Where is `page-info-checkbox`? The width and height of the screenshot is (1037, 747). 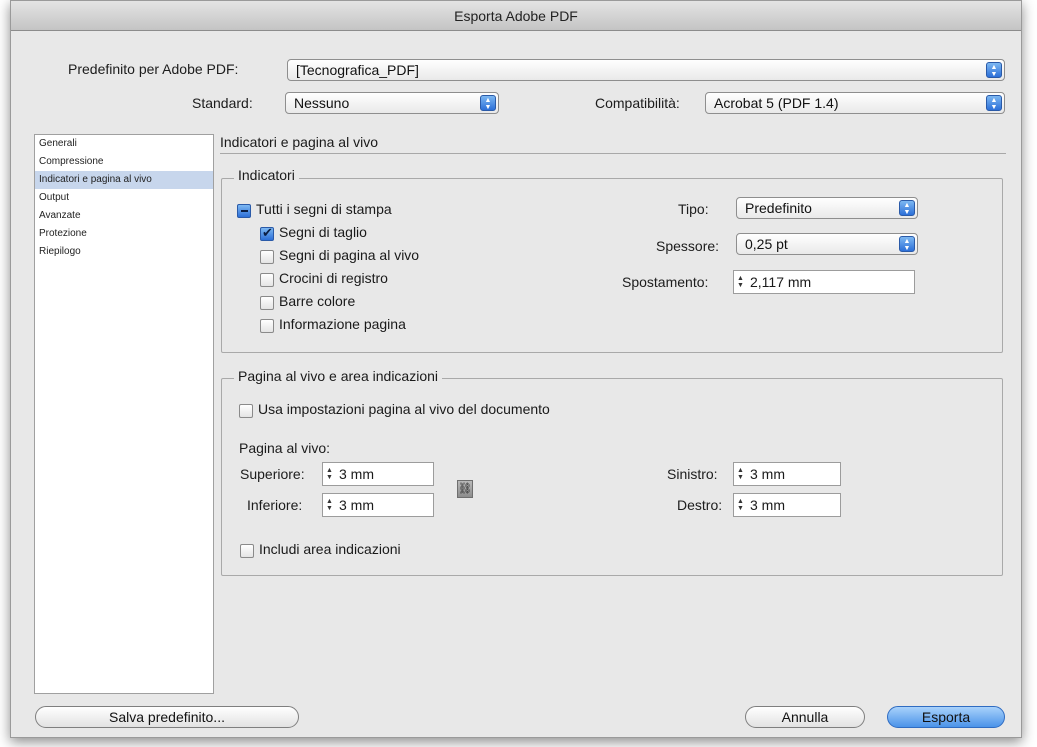
page-info-checkbox is located at coordinates (267, 326).